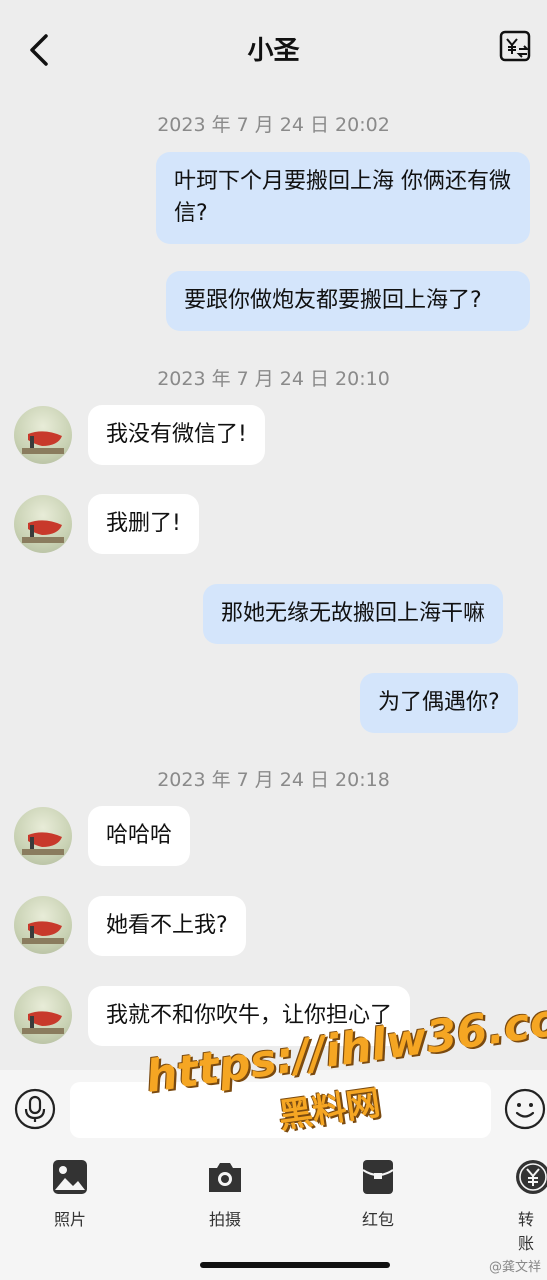 This screenshot has width=547, height=1280. Describe the element at coordinates (516, 1206) in the screenshot. I see `tool-transfer: 转账` at that location.